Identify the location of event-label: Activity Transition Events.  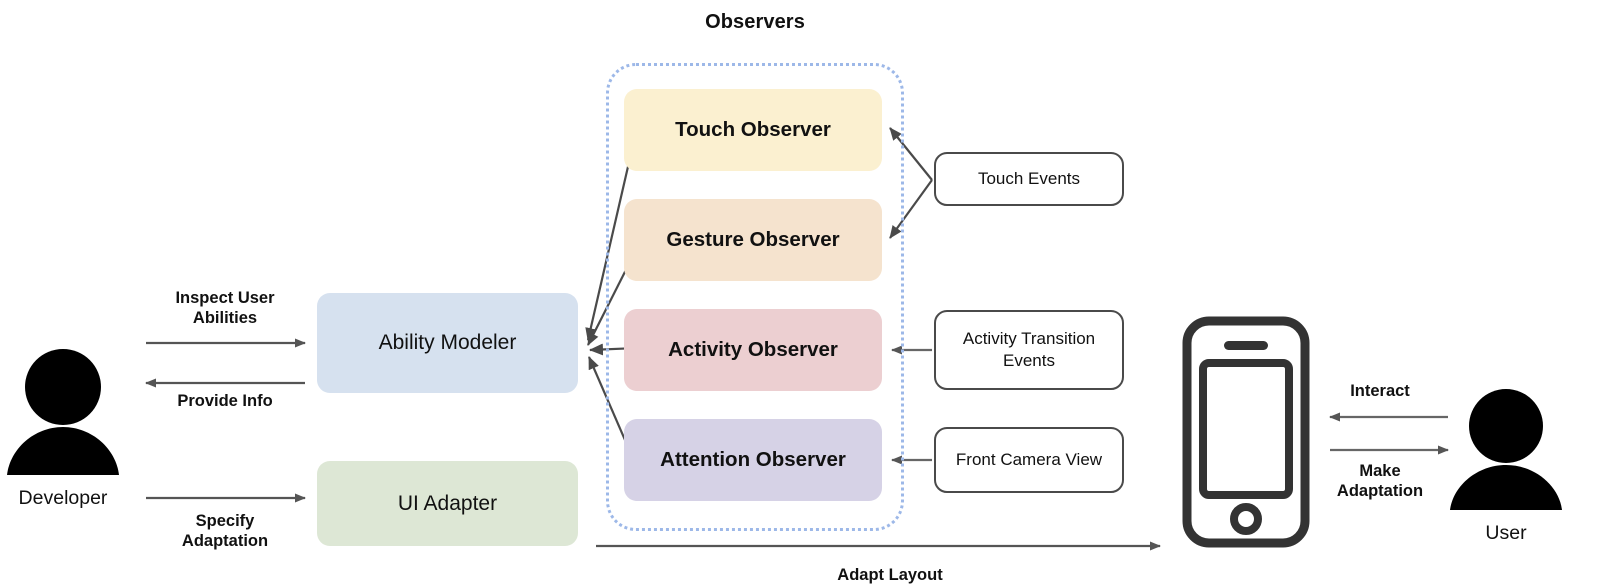
(1029, 349).